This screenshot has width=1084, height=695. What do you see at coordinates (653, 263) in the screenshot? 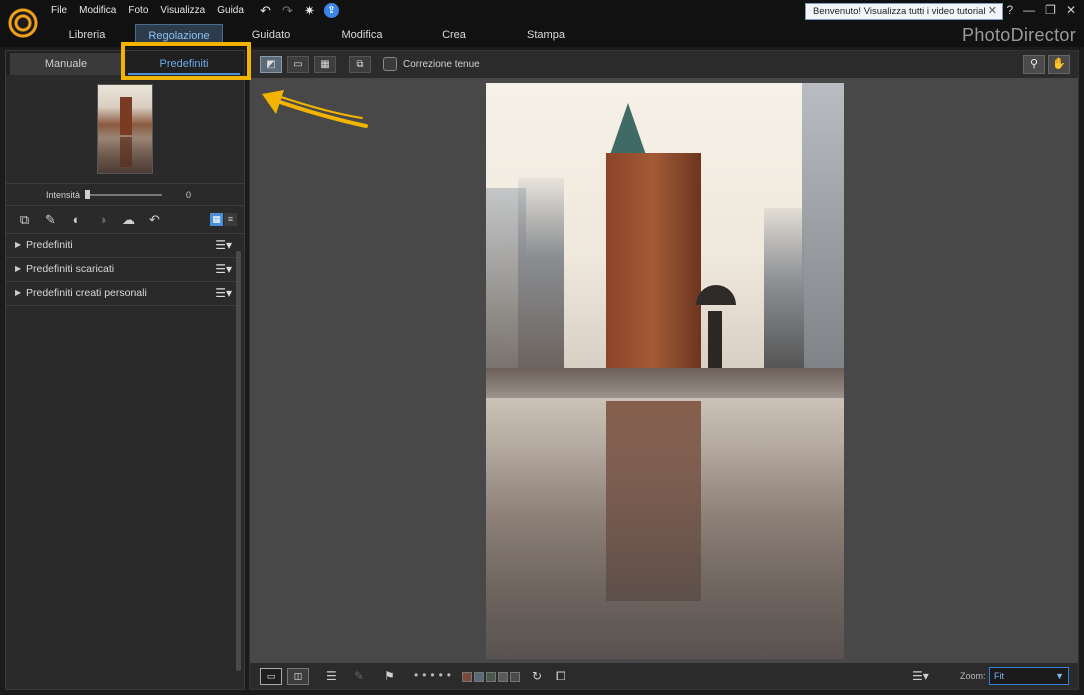
I see `photo-flatiron-building` at bounding box center [653, 263].